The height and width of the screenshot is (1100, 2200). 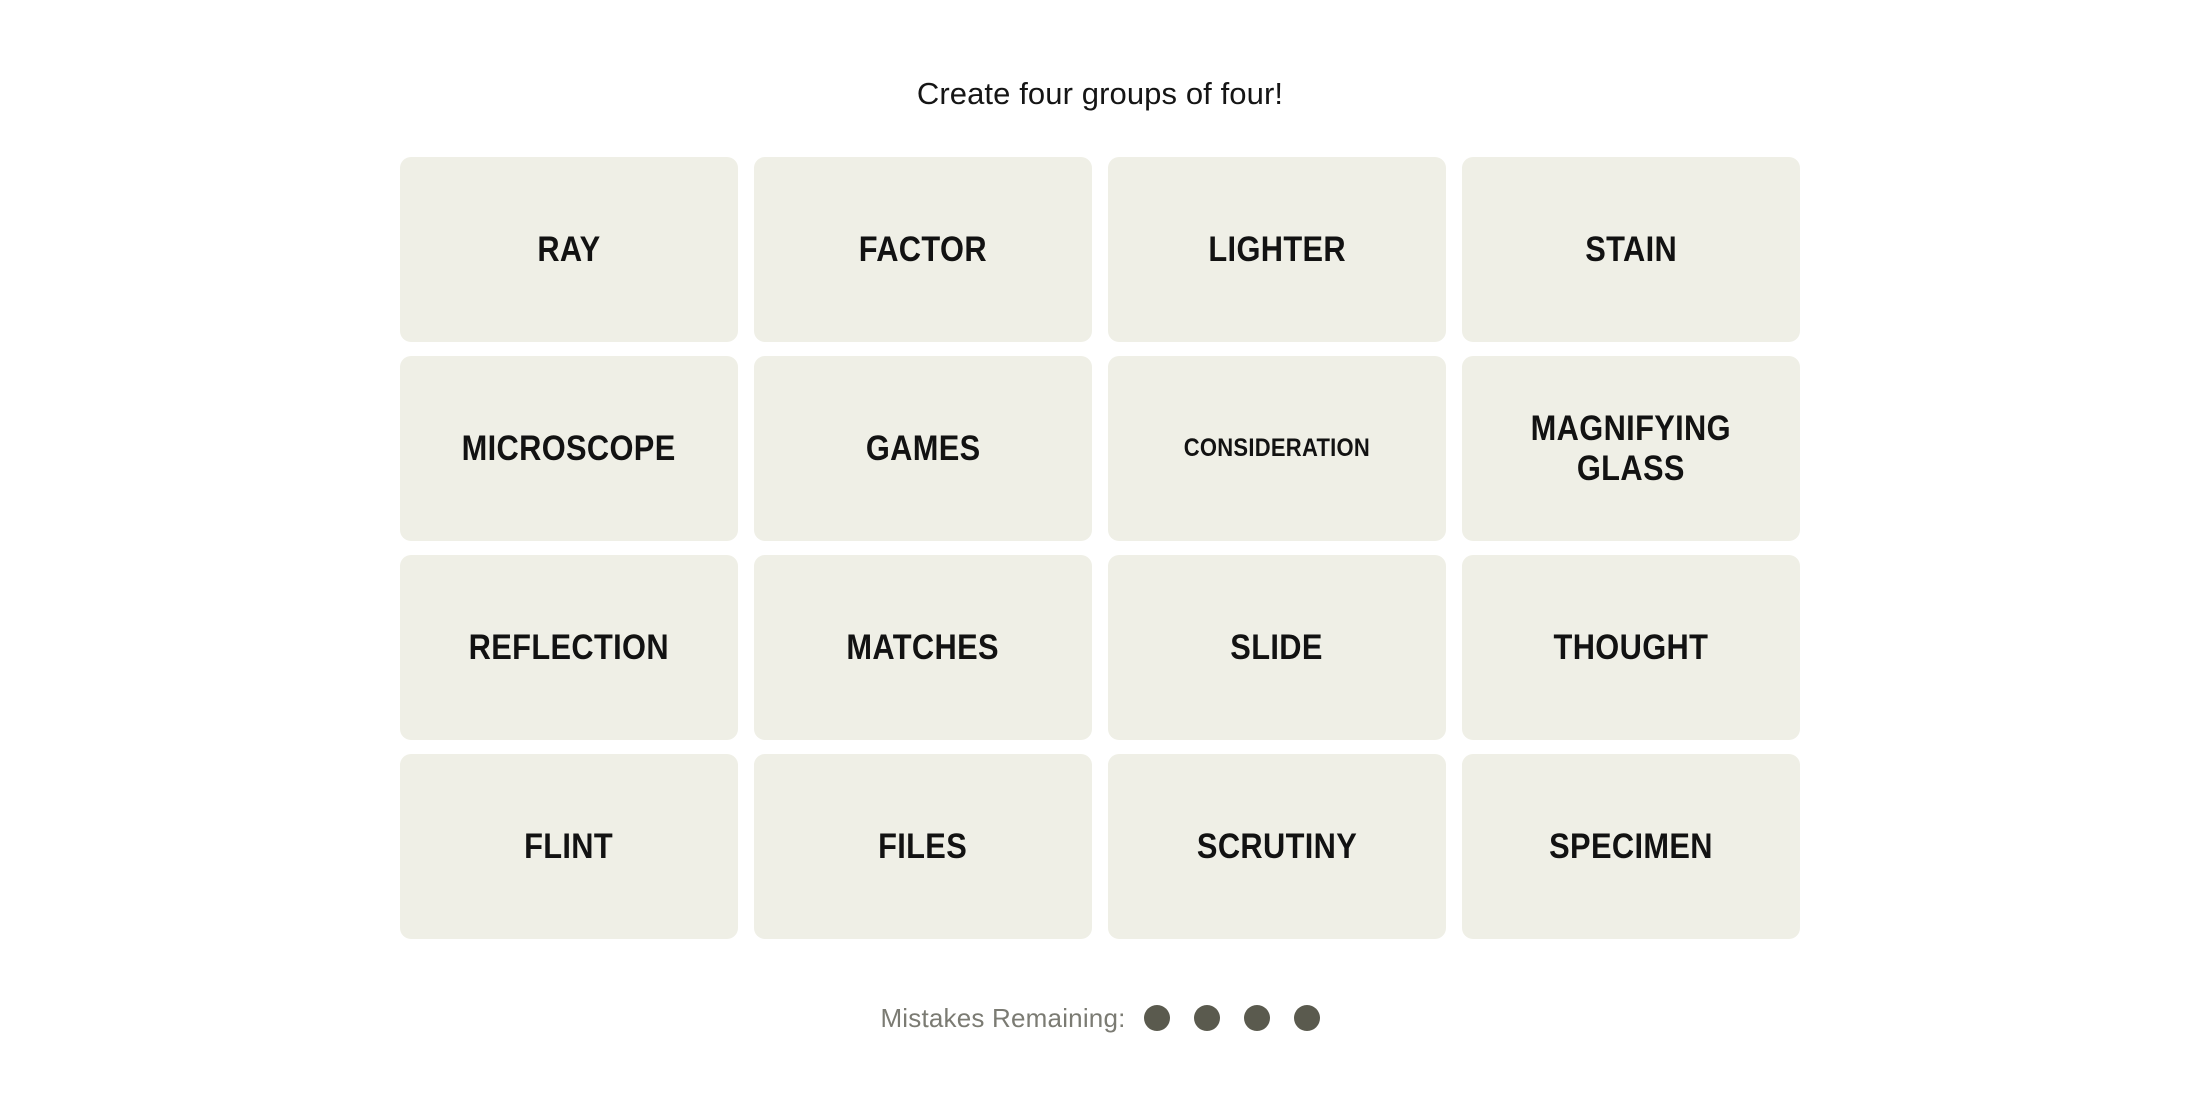 I want to click on word-tile: MATCHES, so click(x=923, y=647).